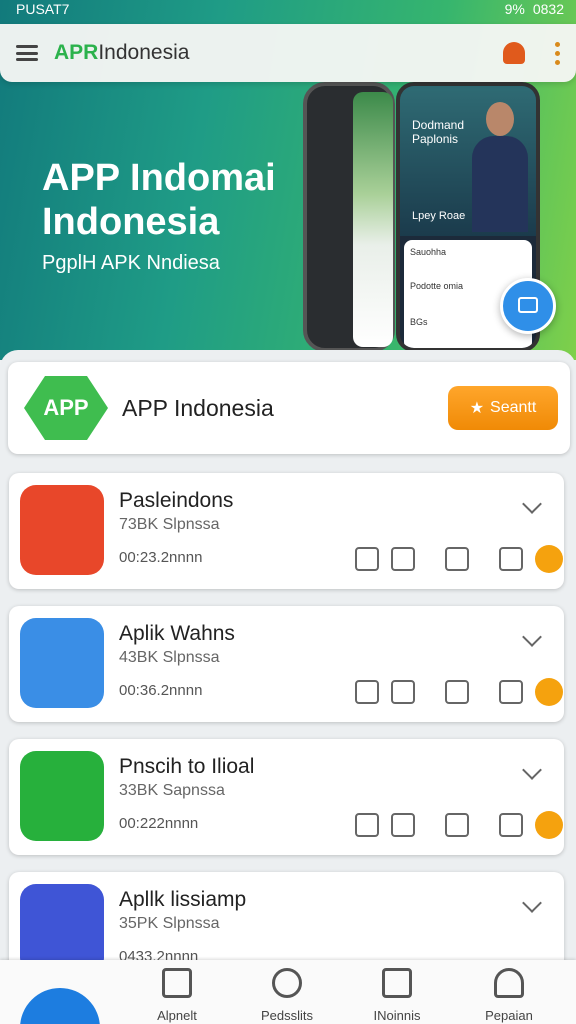 Image resolution: width=576 pixels, height=1024 pixels. What do you see at coordinates (349, 217) in the screenshot?
I see `phone-mockup-left` at bounding box center [349, 217].